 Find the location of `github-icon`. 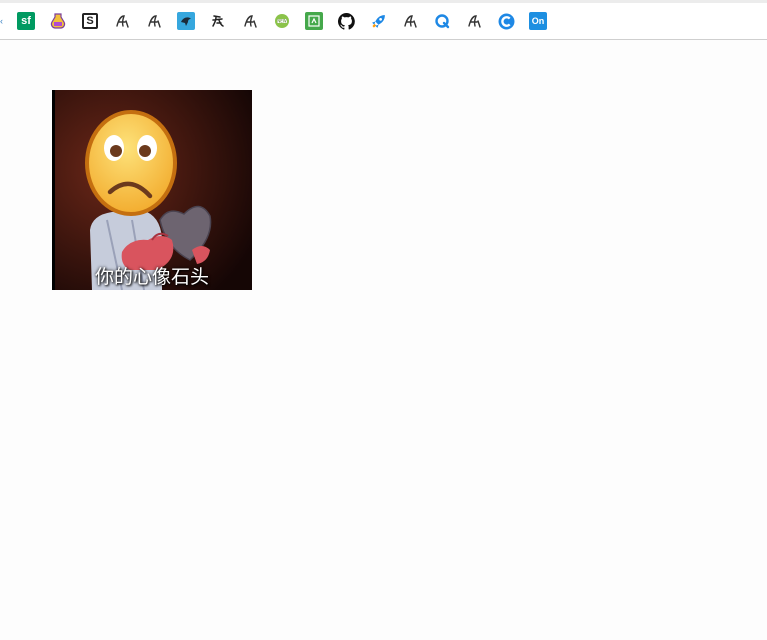

github-icon is located at coordinates (346, 21).